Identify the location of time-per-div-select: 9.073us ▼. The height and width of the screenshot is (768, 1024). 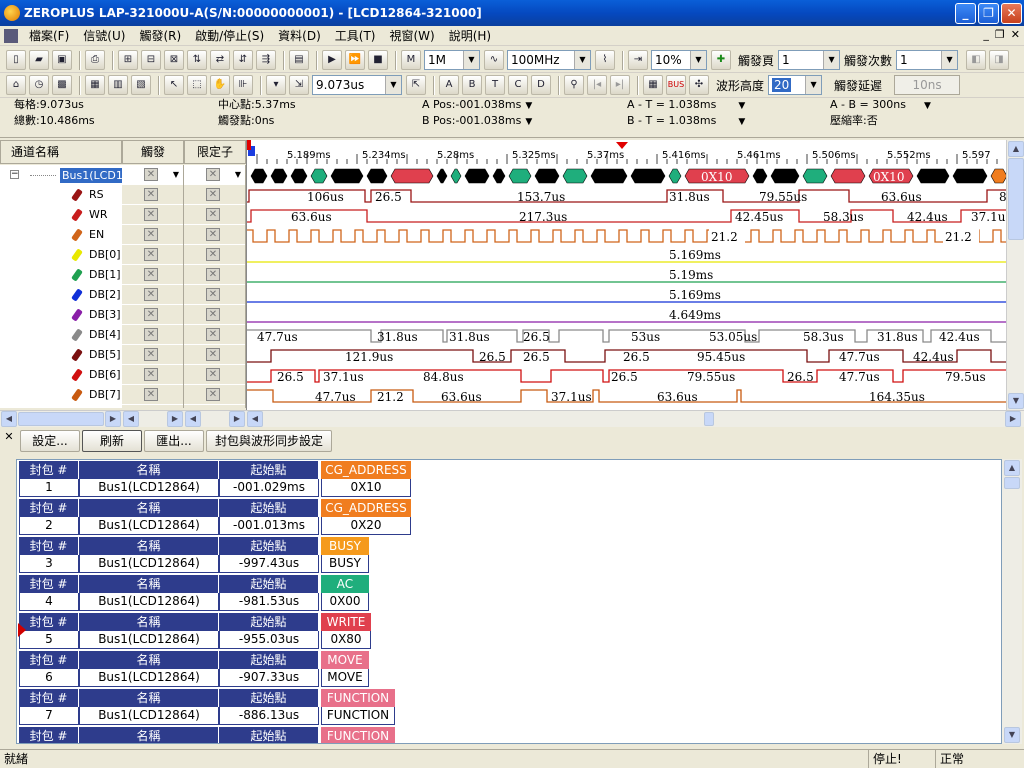
(357, 85).